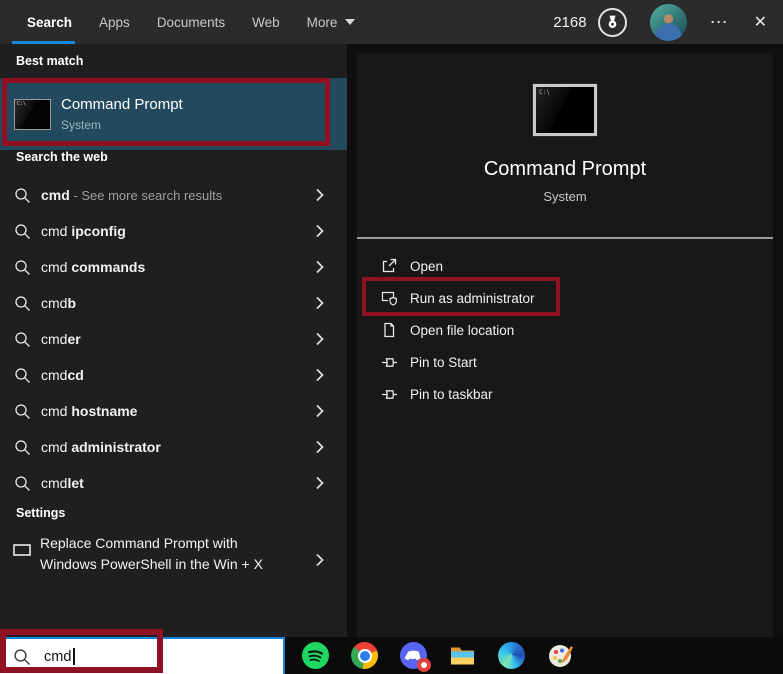  I want to click on suggestion-row: cmd commands, so click(173, 267).